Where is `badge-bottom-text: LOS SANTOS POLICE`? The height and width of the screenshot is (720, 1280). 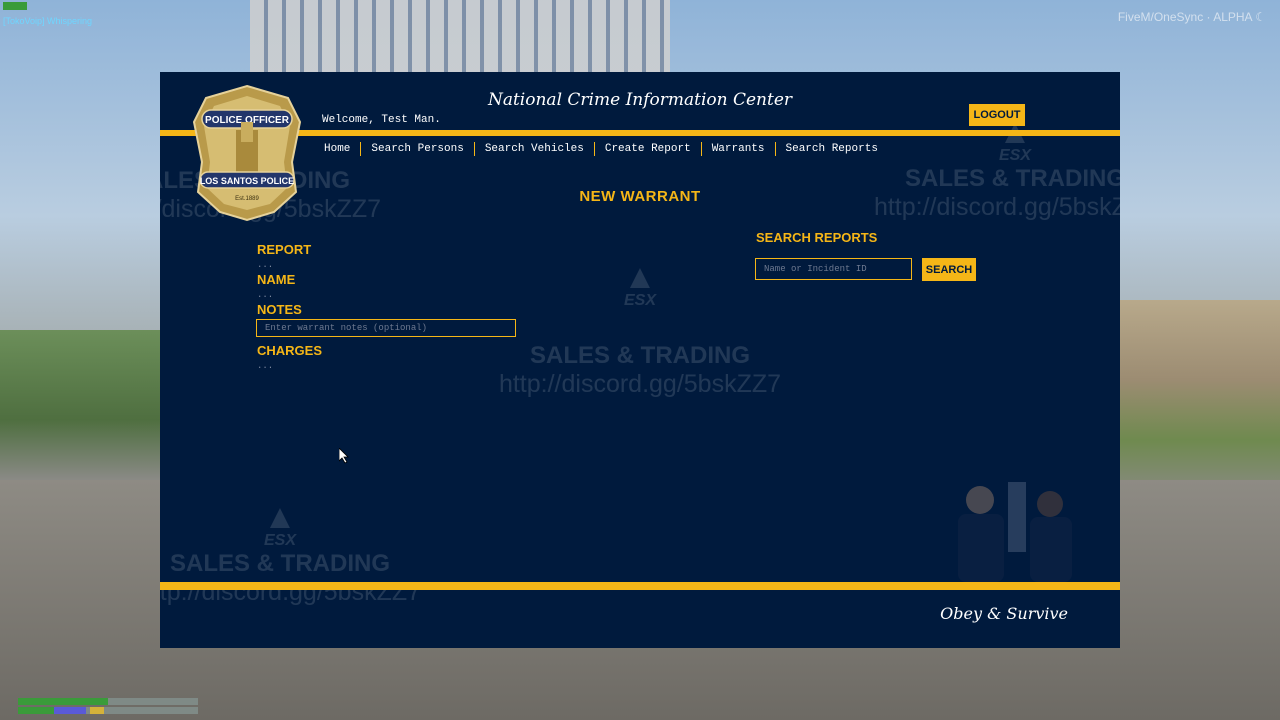 badge-bottom-text: LOS SANTOS POLICE is located at coordinates (247, 181).